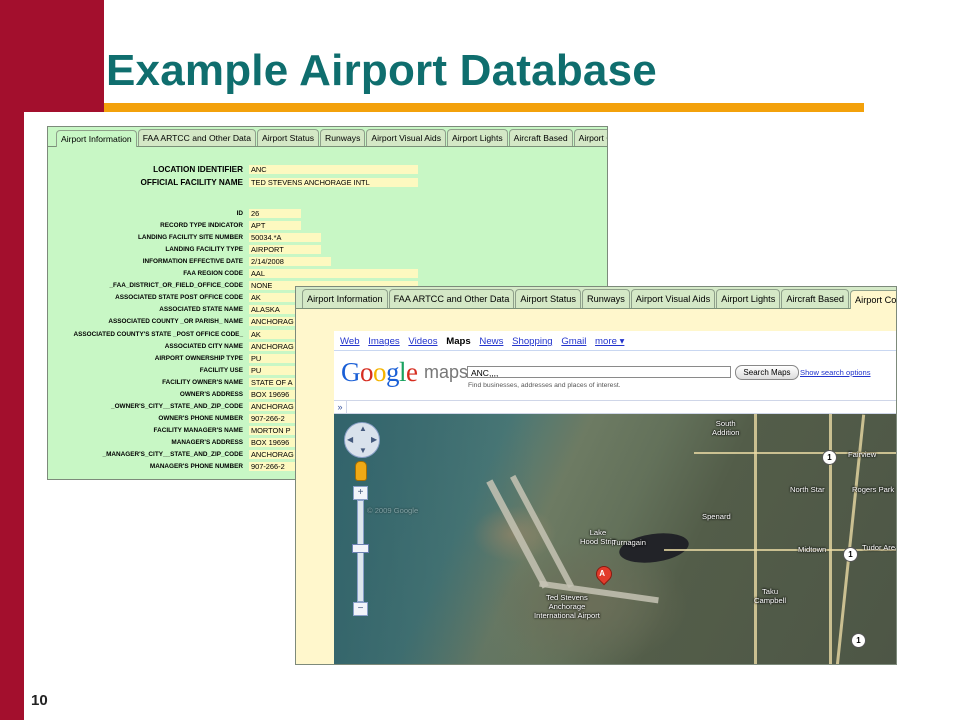 The width and height of the screenshot is (960, 720). What do you see at coordinates (360, 493) in the screenshot?
I see `zoom-in-button: +` at bounding box center [360, 493].